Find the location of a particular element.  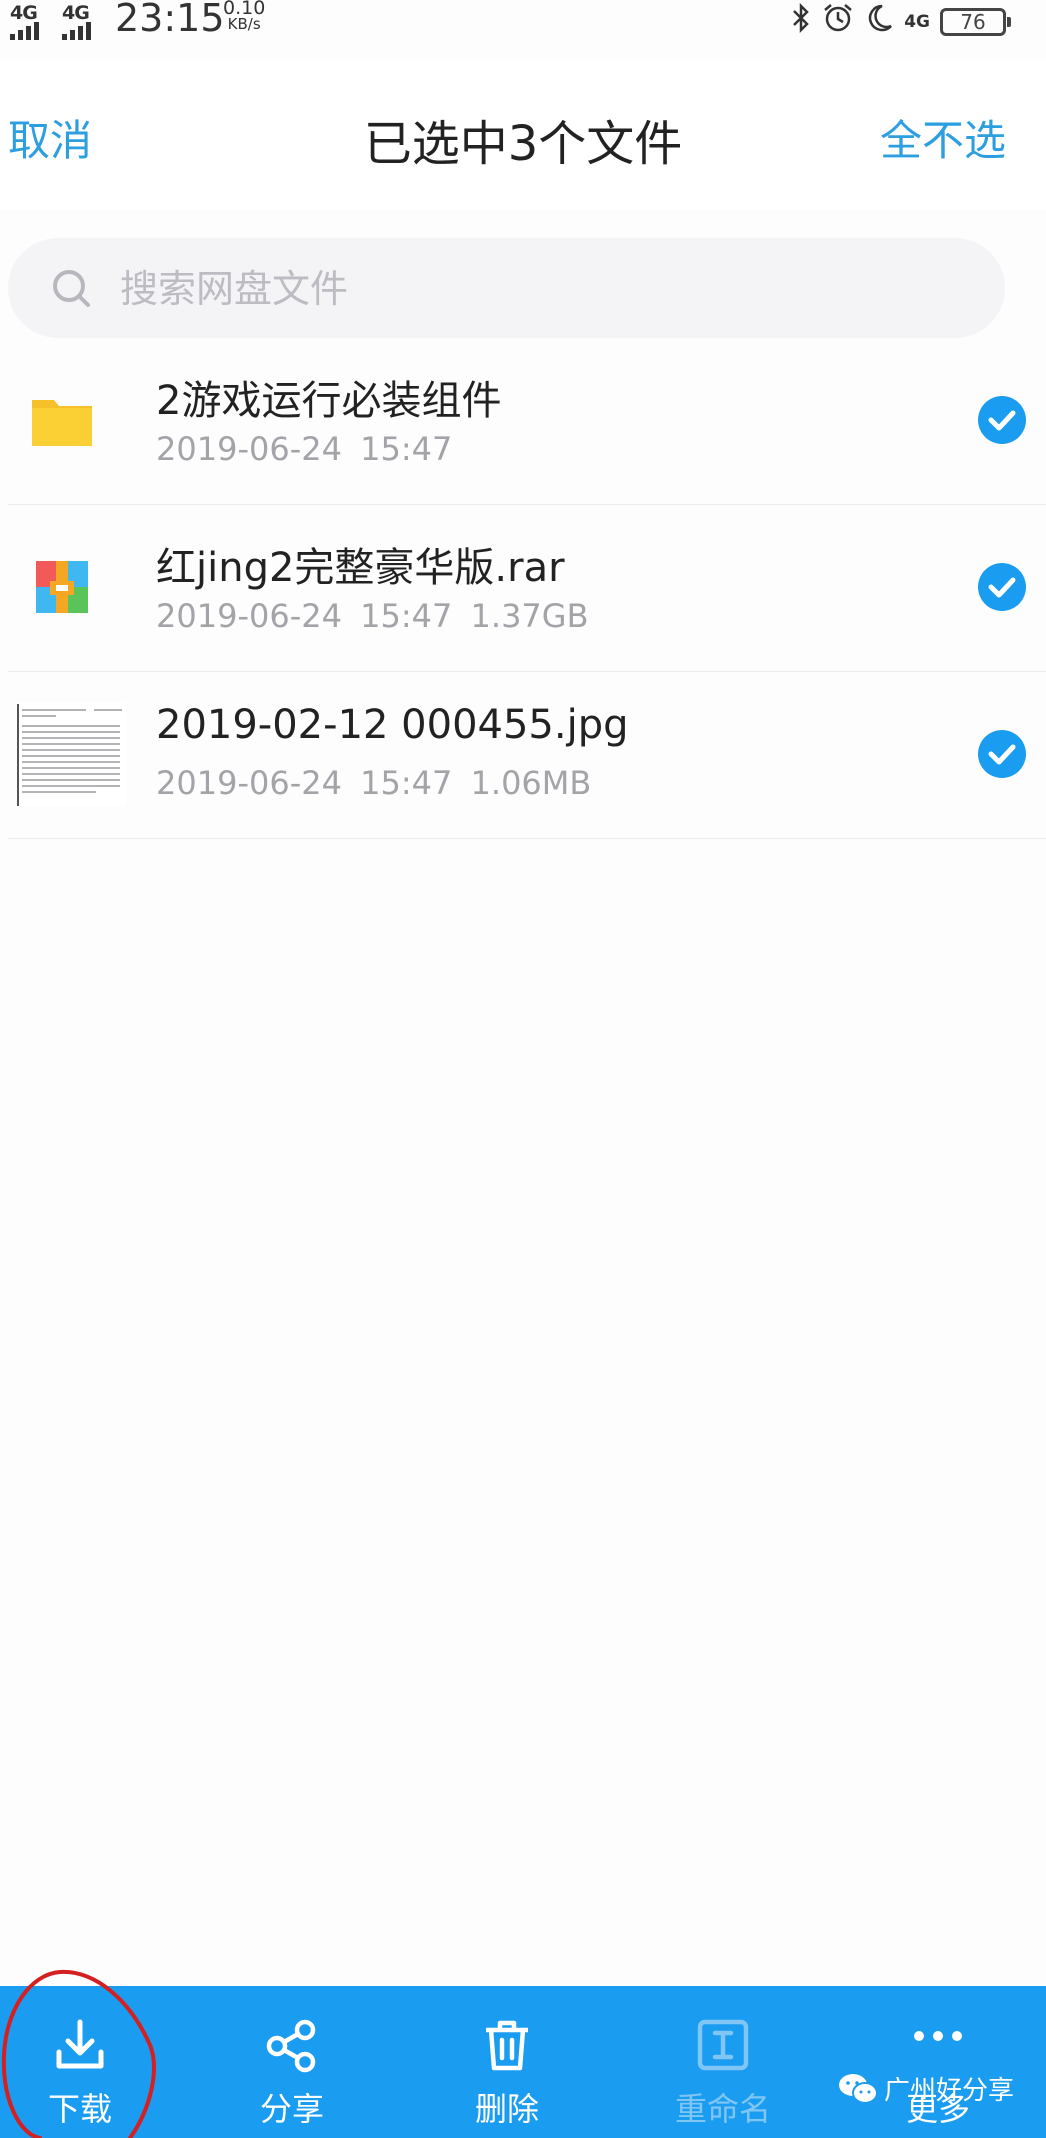

wechat-icon is located at coordinates (858, 2088).